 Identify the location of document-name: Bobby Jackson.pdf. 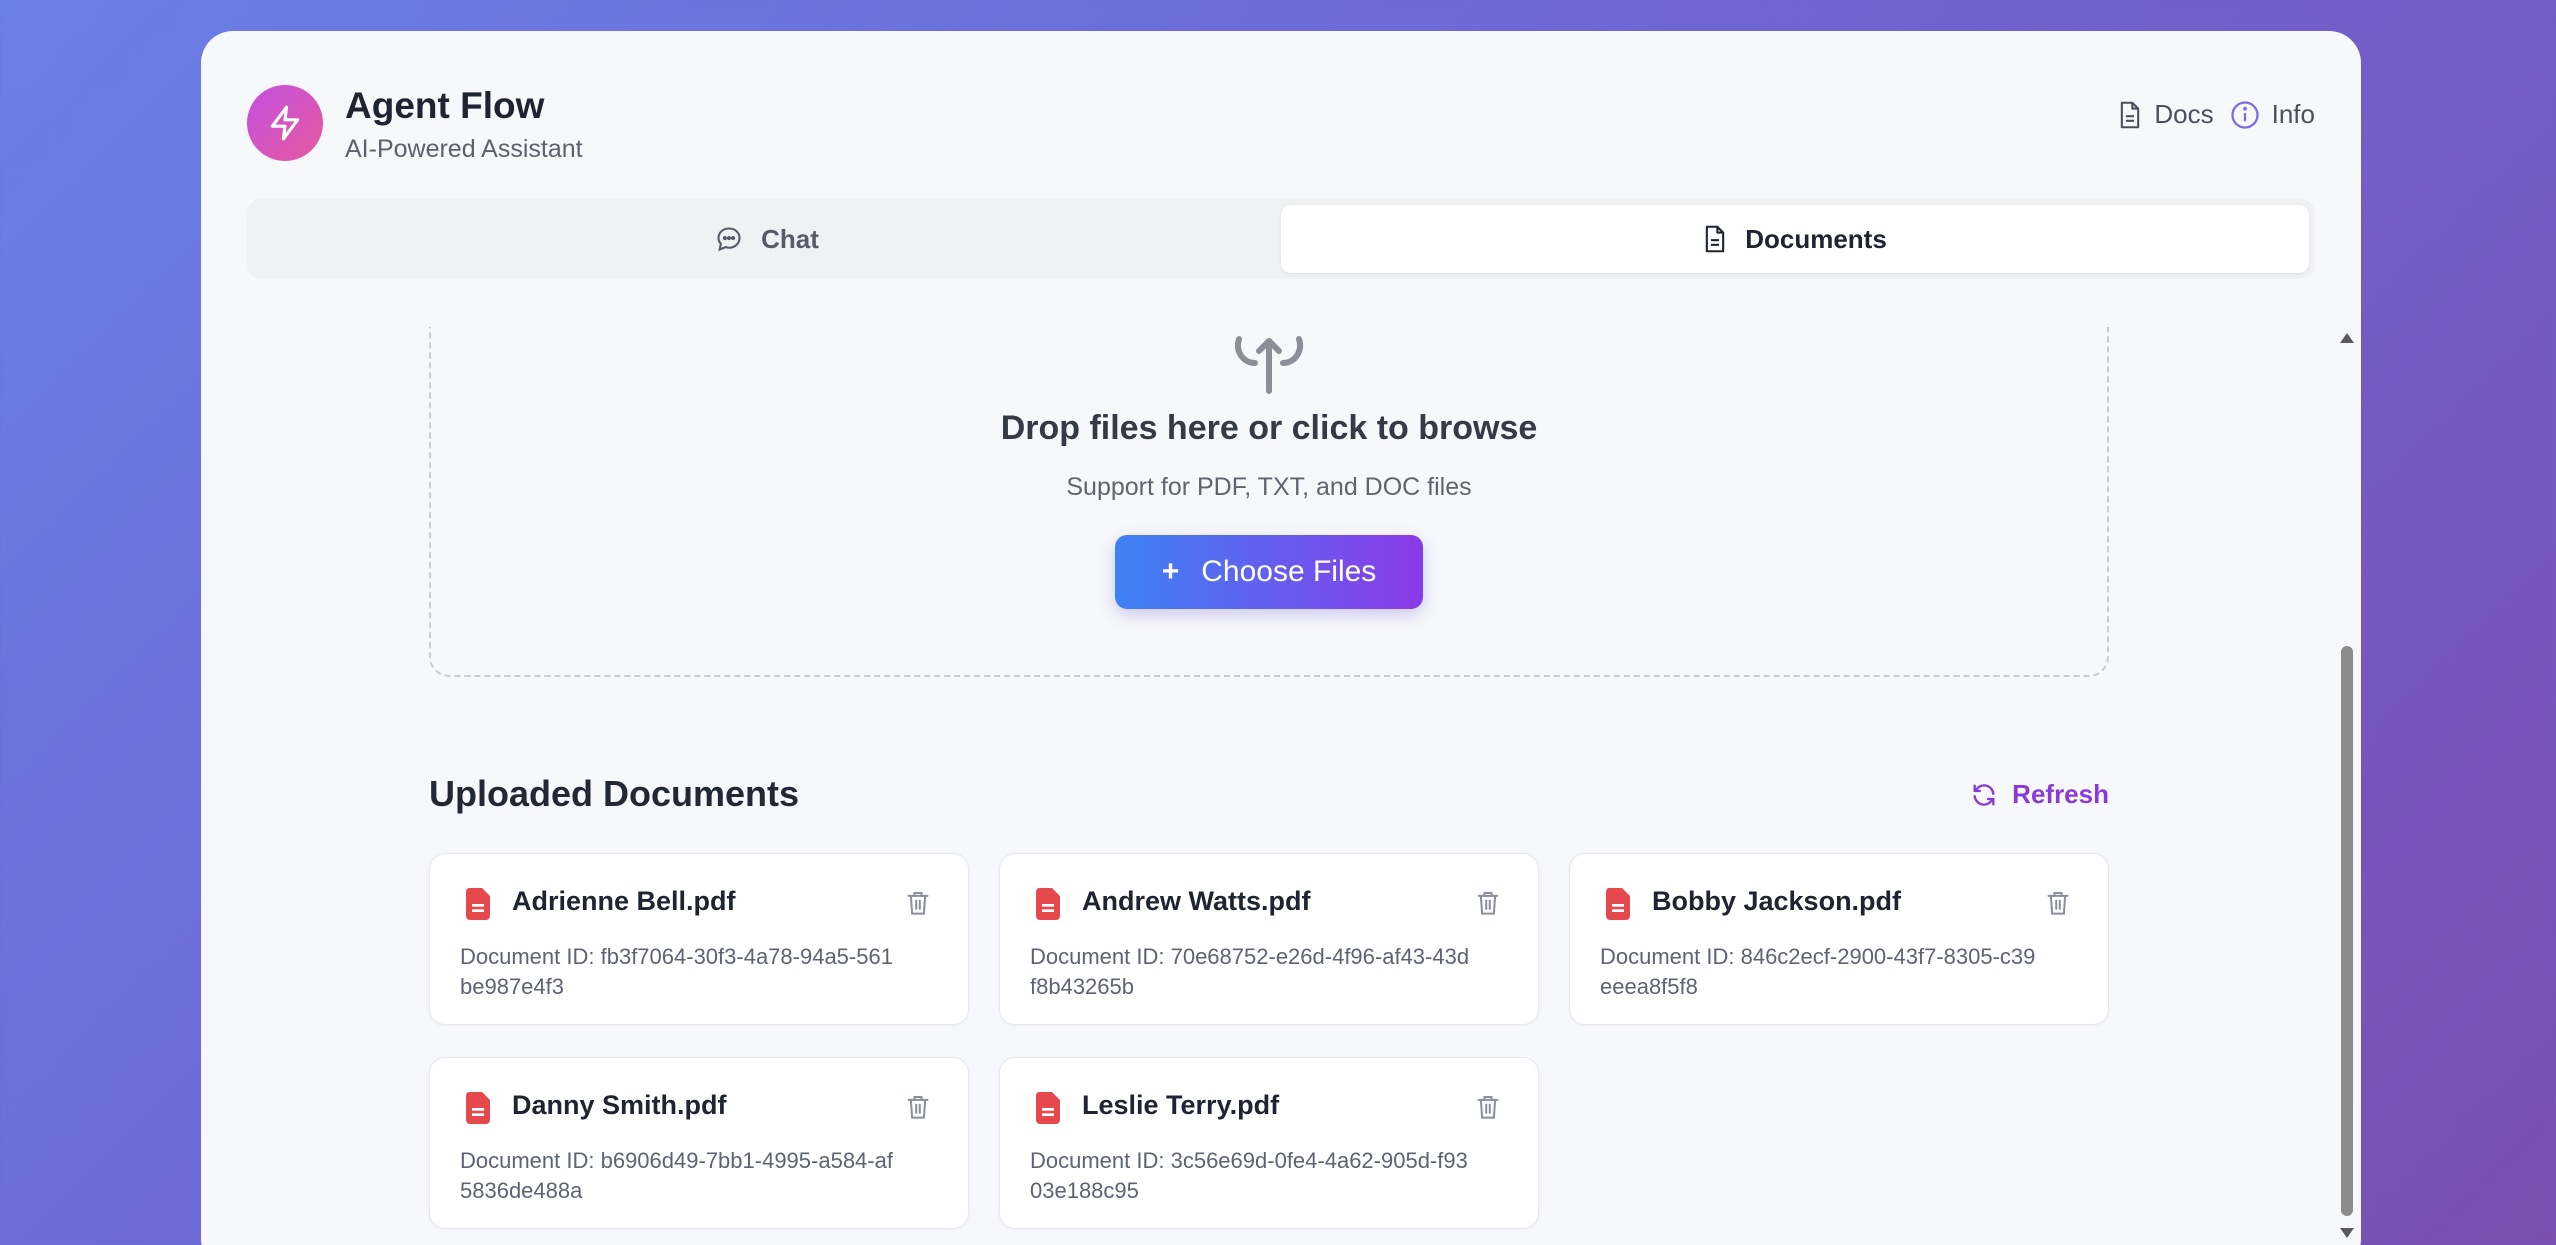
(1777, 901).